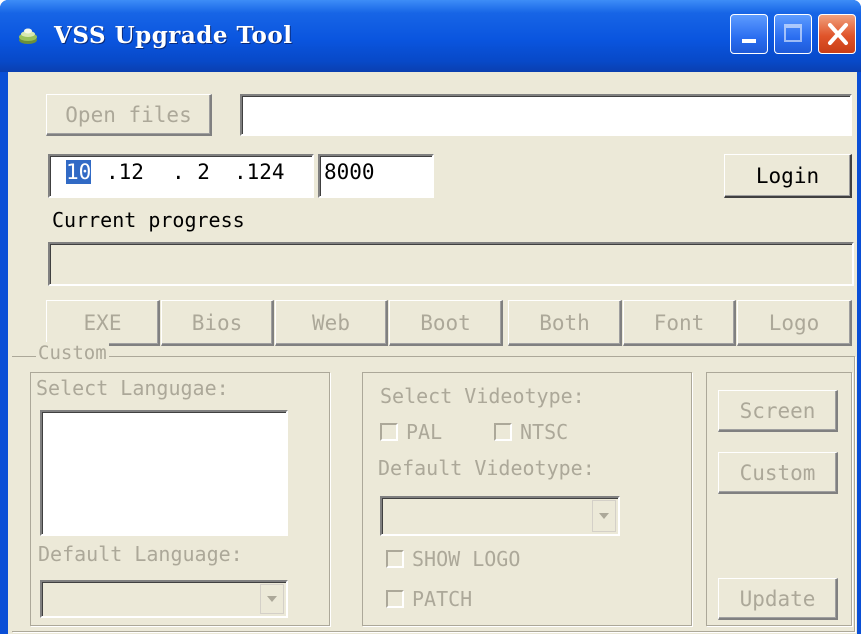  I want to click on port-value: 8000, so click(349, 172).